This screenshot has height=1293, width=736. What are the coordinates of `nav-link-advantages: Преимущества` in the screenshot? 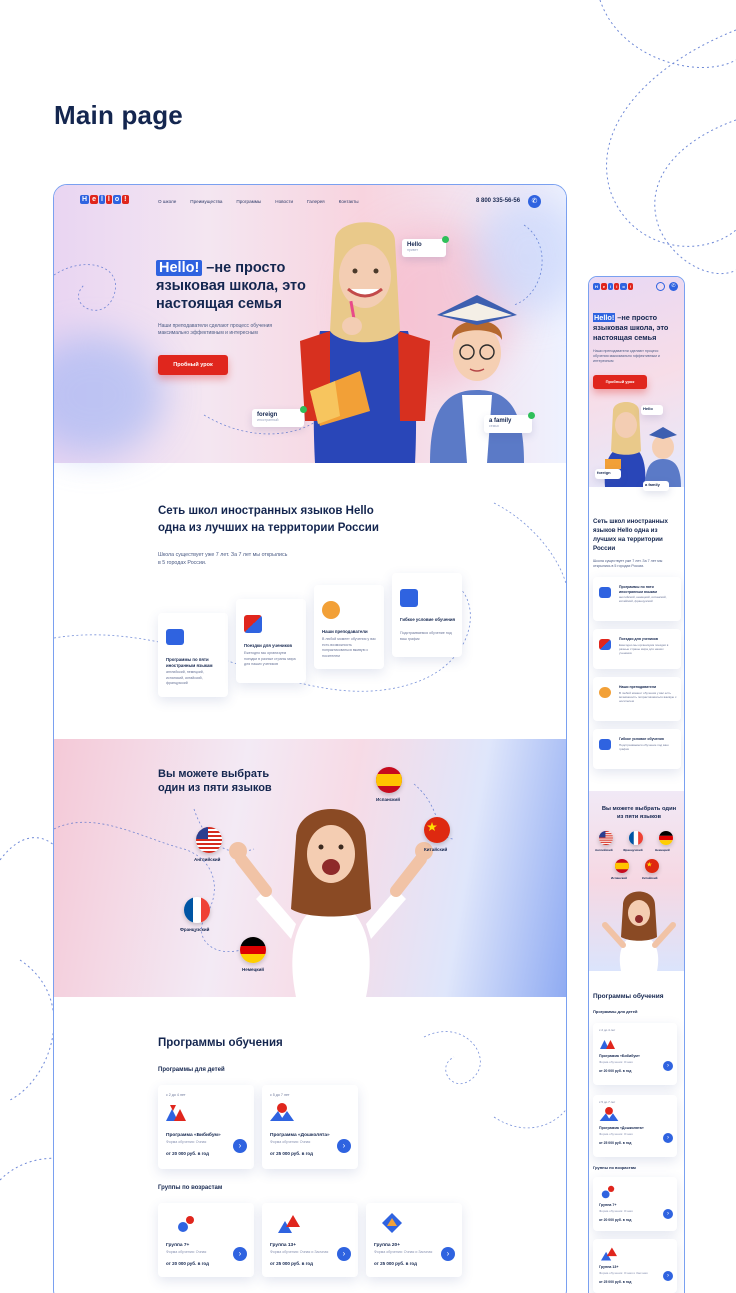 It's located at (206, 201).